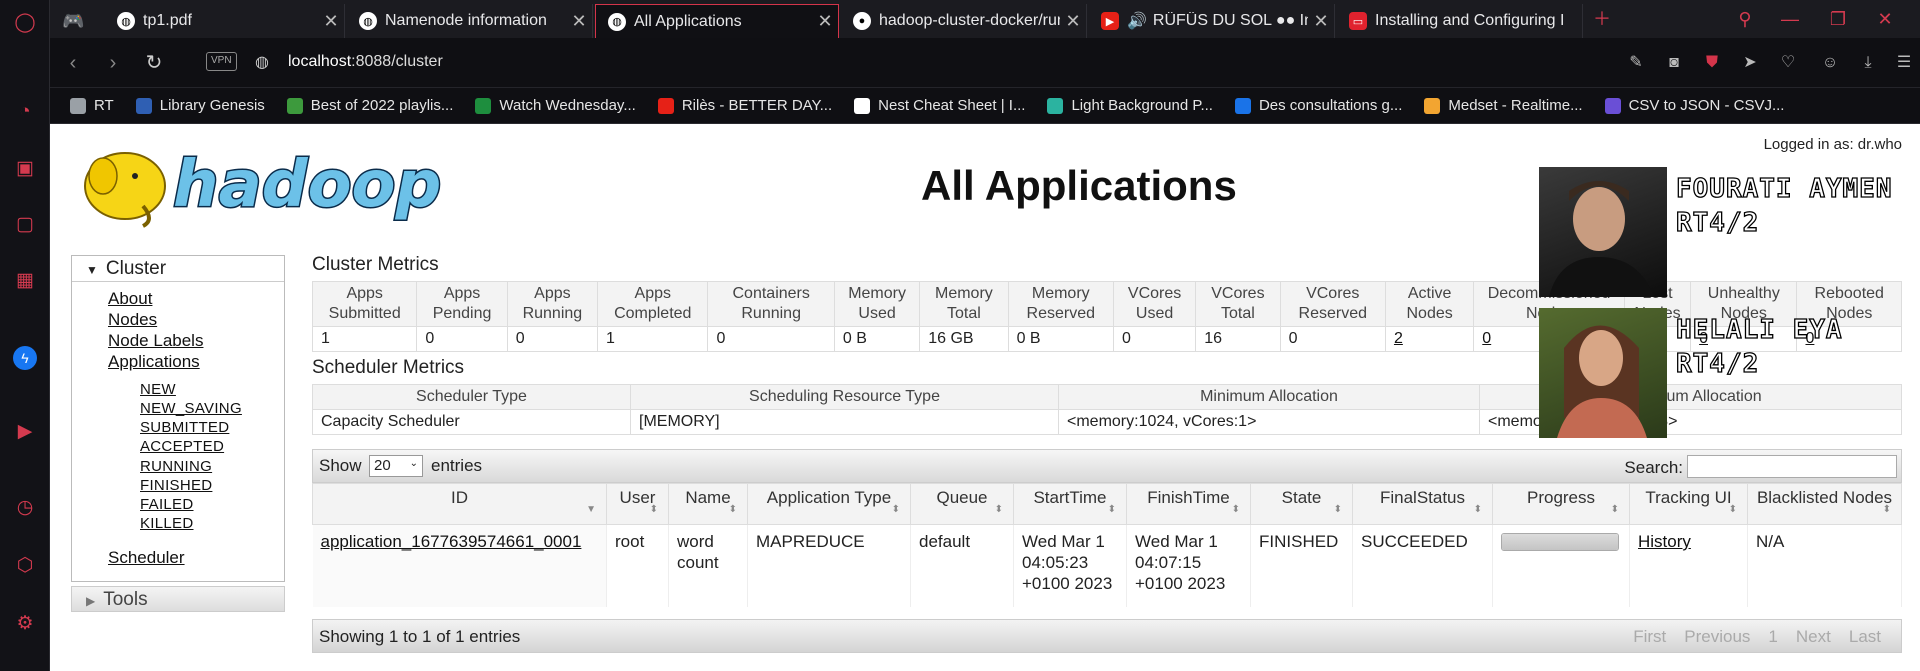  I want to click on bookmark-item: Library Genesis, so click(200, 105).